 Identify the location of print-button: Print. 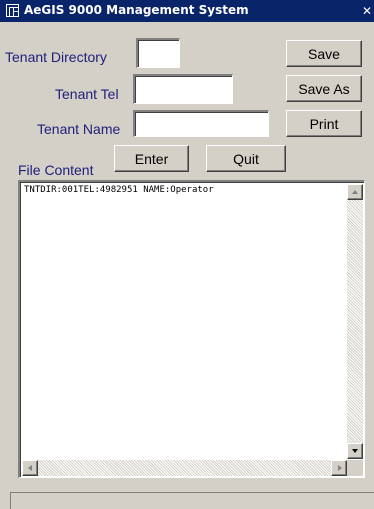
(324, 123).